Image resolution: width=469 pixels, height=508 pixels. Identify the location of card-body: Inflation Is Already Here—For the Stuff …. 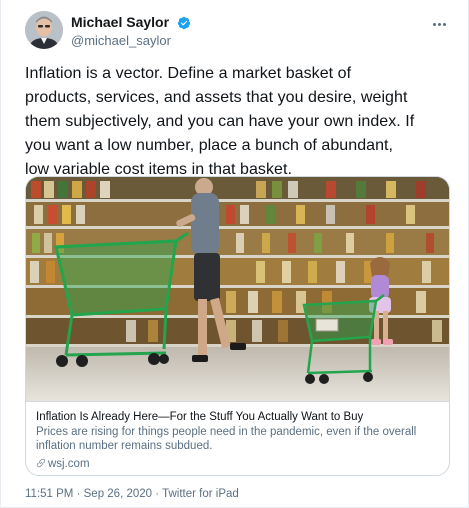
(237, 438).